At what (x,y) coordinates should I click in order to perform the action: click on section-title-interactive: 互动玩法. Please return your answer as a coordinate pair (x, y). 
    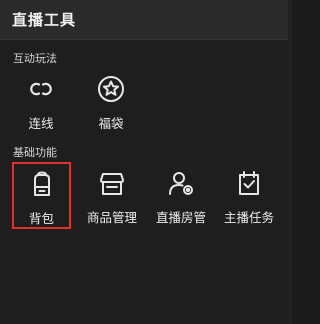
    Looking at the image, I should click on (35, 58).